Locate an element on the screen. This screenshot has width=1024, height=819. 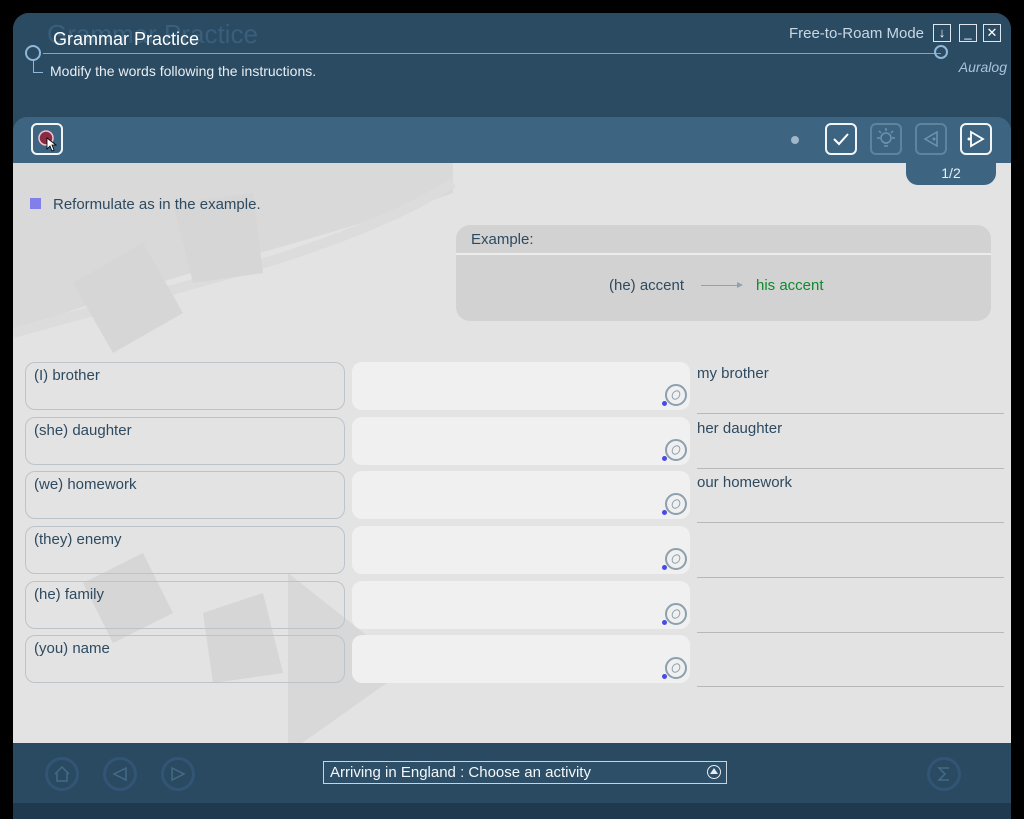
row-prompt: (I) brother is located at coordinates (185, 386).